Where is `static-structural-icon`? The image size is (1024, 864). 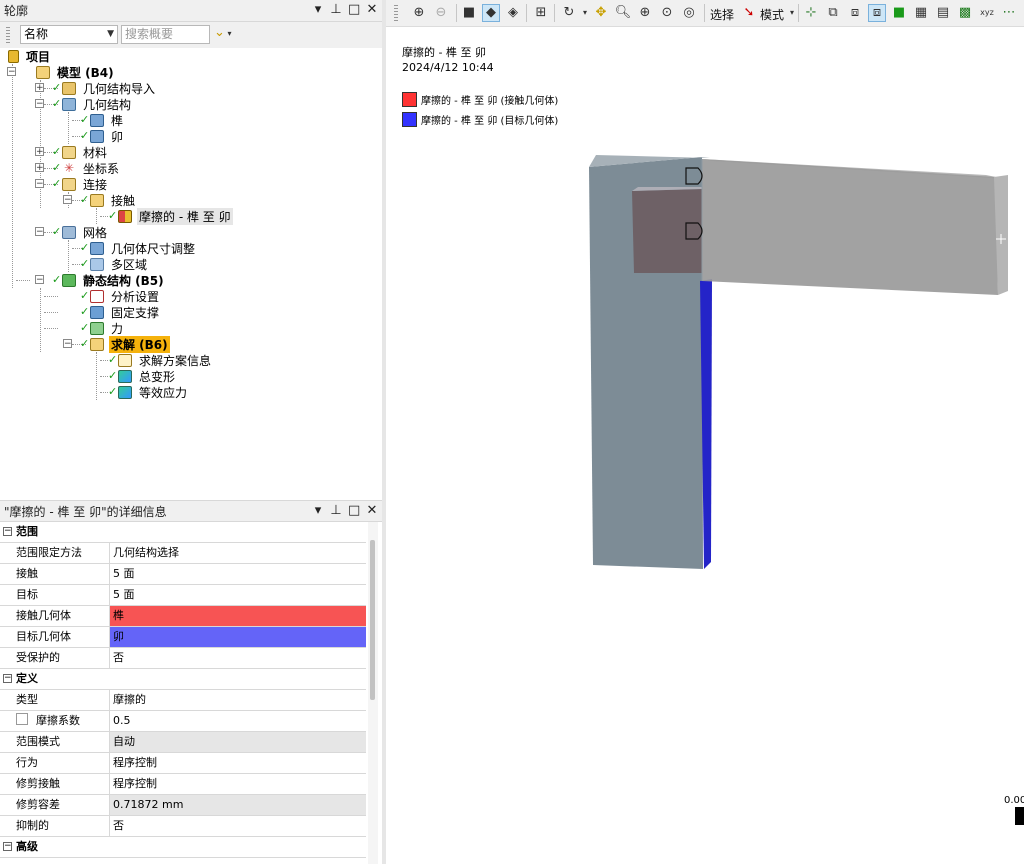
static-structural-icon is located at coordinates (69, 280).